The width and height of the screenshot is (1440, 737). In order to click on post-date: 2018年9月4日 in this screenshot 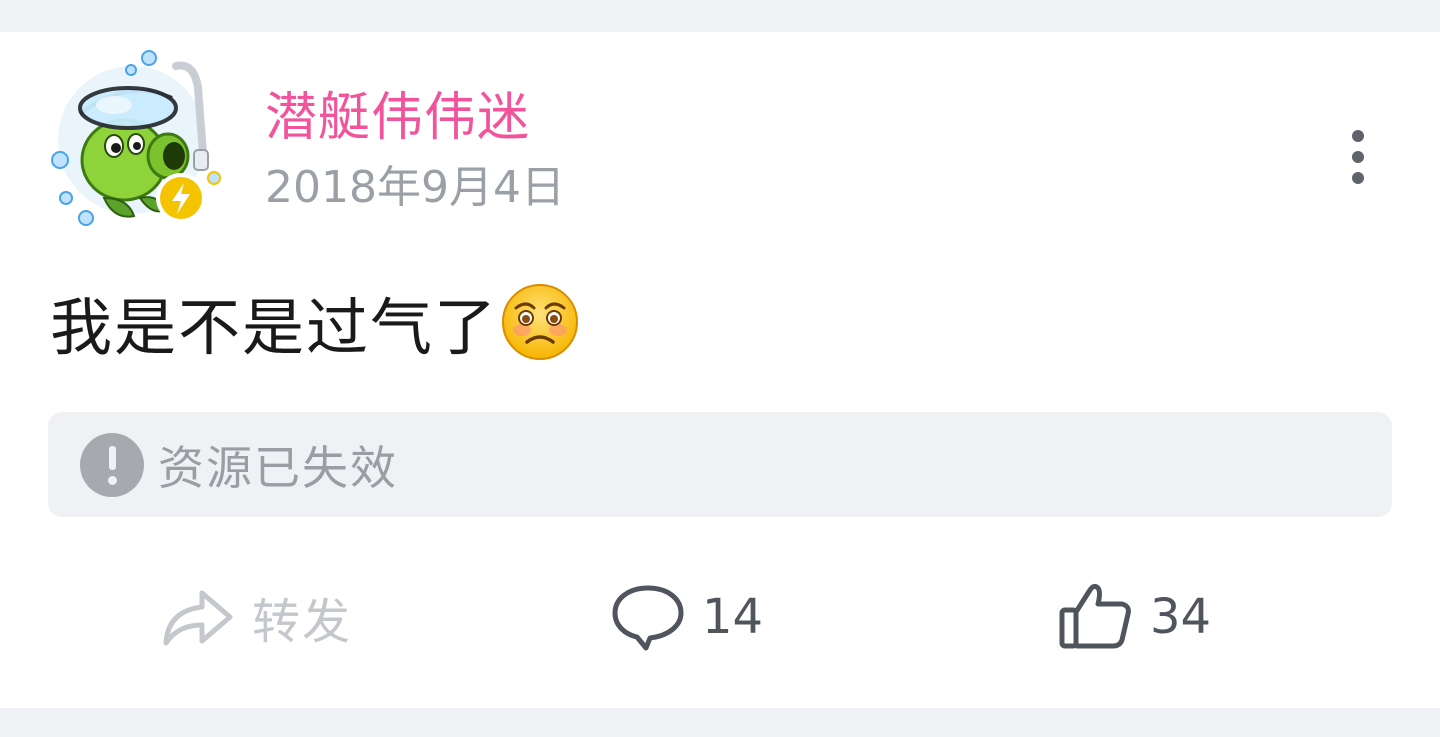, I will do `click(415, 187)`.